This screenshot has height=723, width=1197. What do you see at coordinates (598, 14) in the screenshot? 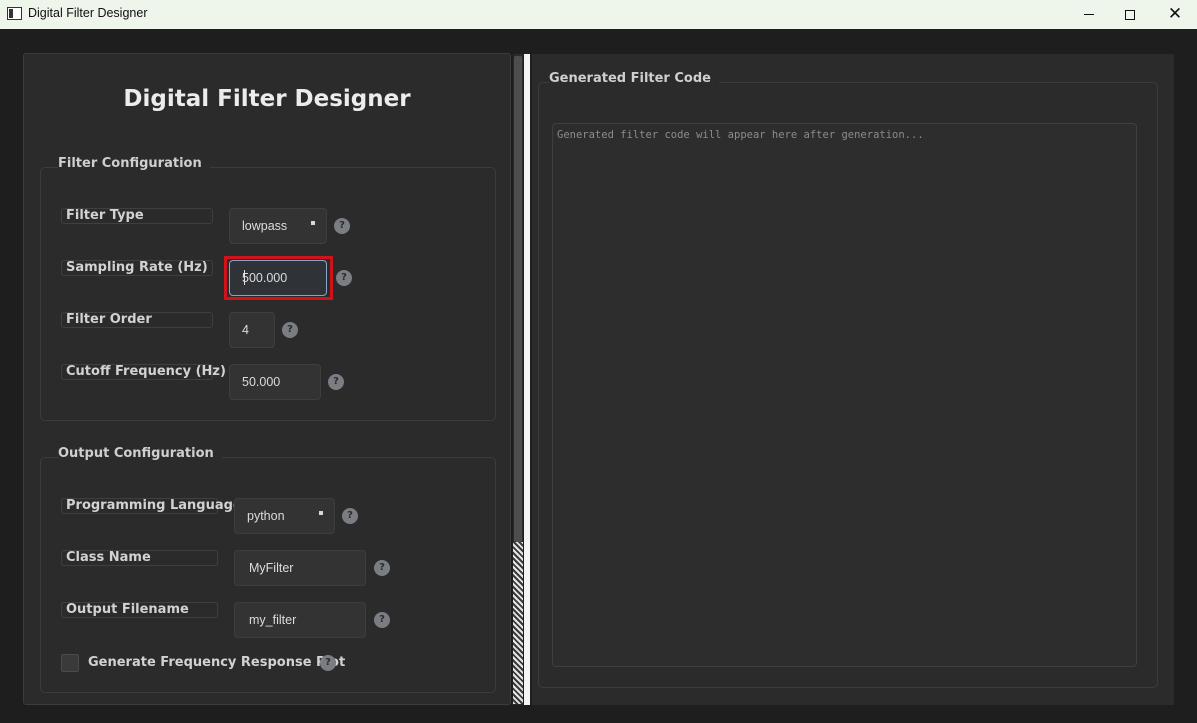
I see `window-titlebar: Digital Filter Designer ✕` at bounding box center [598, 14].